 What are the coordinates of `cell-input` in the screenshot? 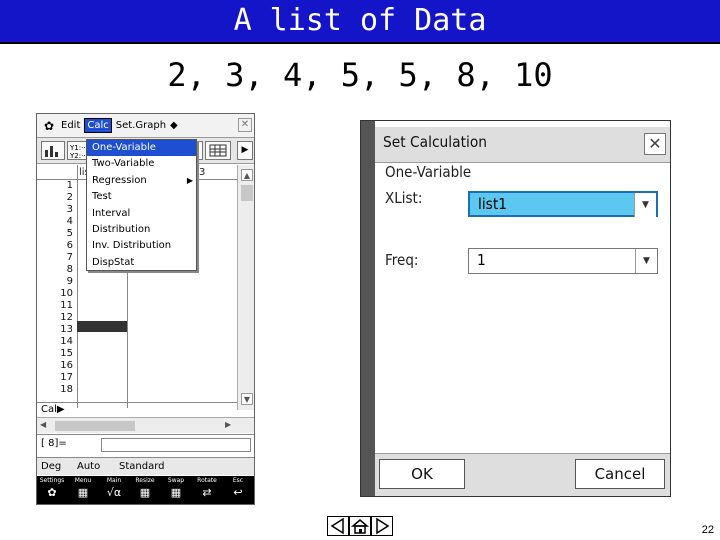 It's located at (176, 445).